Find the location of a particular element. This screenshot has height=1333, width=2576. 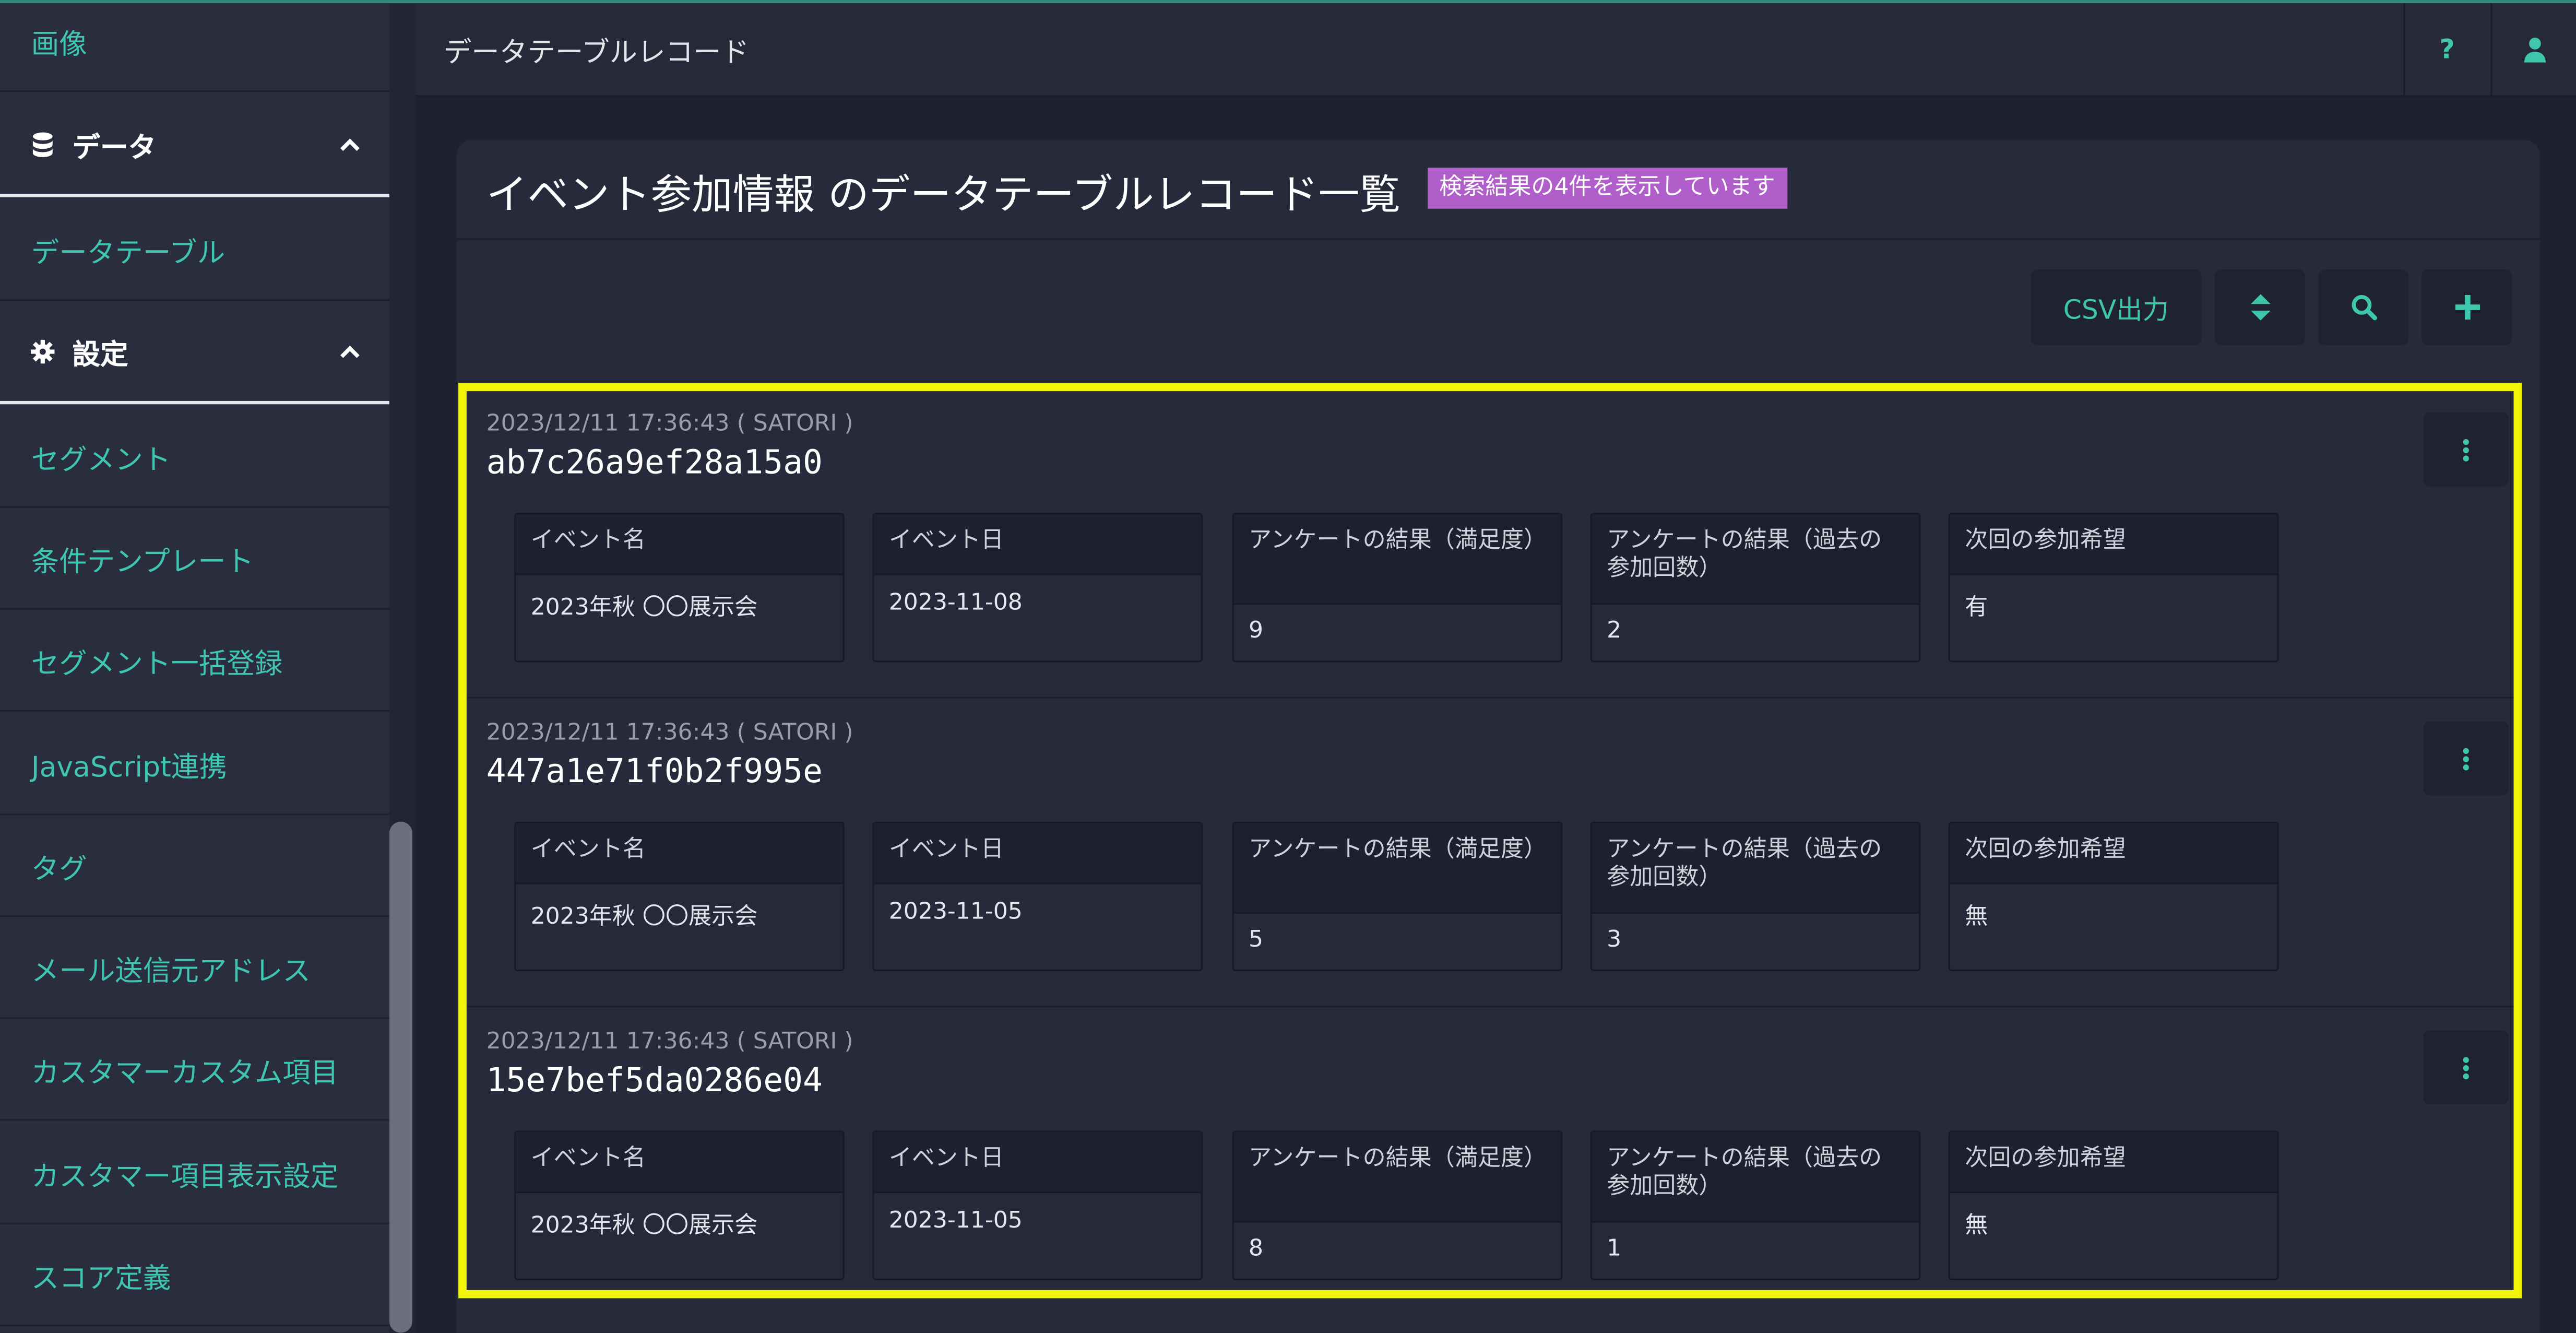

sidebar-item-label: メール送信元アドレス is located at coordinates (171, 971).